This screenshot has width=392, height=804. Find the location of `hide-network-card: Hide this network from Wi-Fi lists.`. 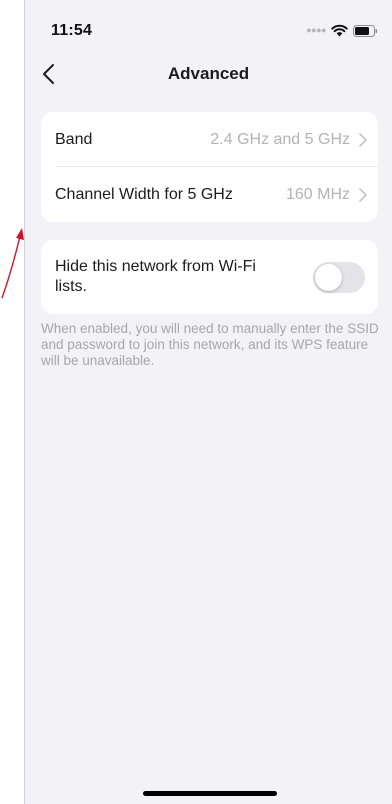

hide-network-card: Hide this network from Wi-Fi lists. is located at coordinates (209, 277).